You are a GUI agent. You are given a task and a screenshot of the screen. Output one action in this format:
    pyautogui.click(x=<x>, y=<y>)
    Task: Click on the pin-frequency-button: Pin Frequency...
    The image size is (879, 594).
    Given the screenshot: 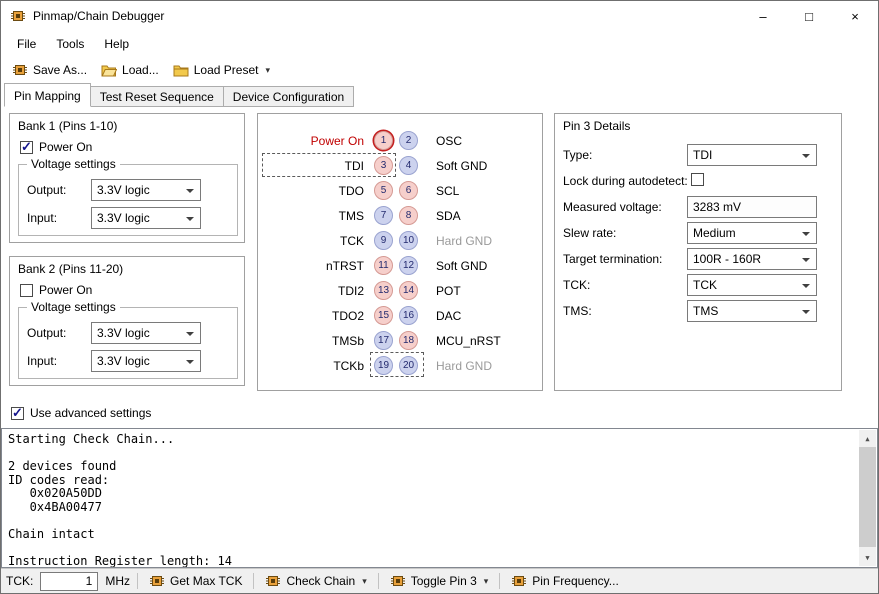 What is the action you would take?
    pyautogui.click(x=564, y=581)
    